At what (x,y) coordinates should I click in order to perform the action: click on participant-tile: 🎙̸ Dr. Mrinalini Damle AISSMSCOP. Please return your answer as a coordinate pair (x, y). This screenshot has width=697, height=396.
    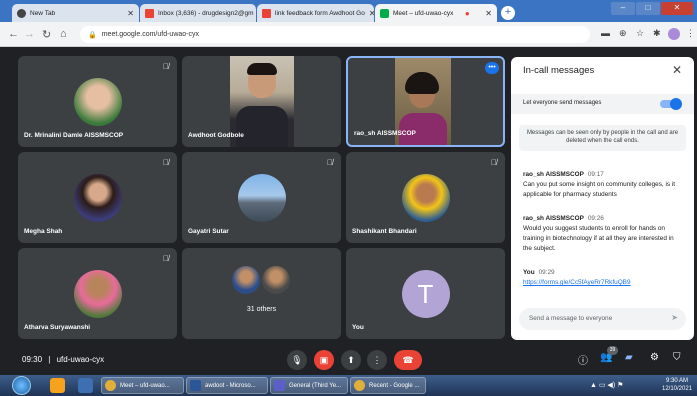
    Looking at the image, I should click on (97, 101).